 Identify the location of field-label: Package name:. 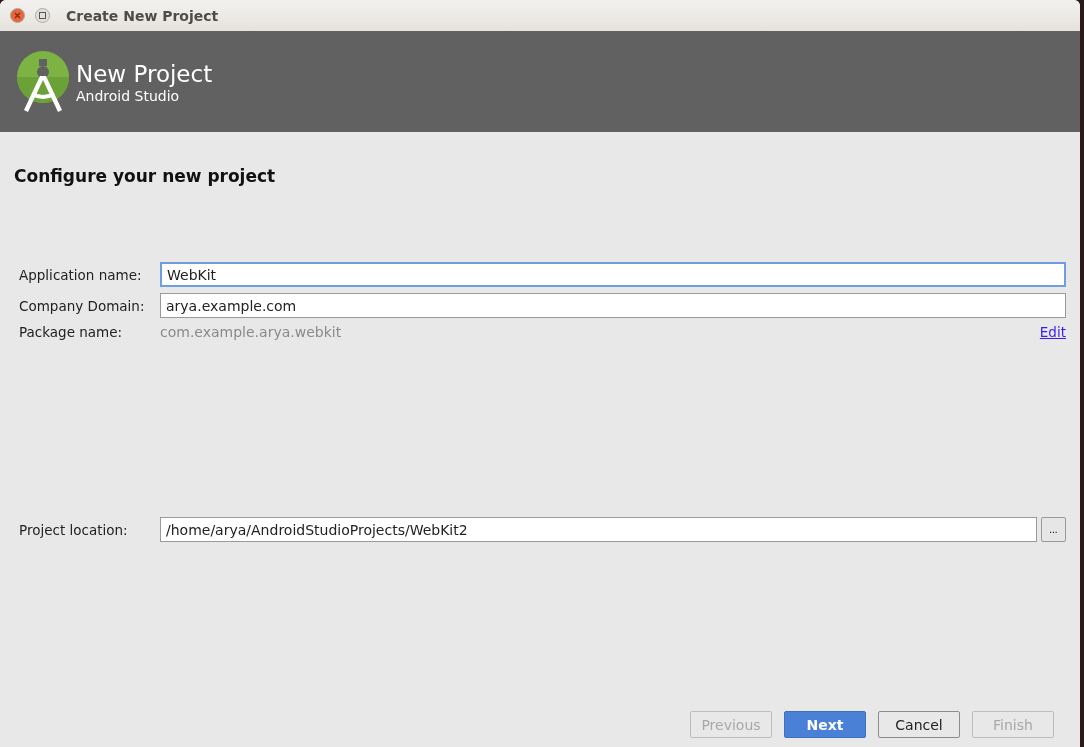
(71, 332).